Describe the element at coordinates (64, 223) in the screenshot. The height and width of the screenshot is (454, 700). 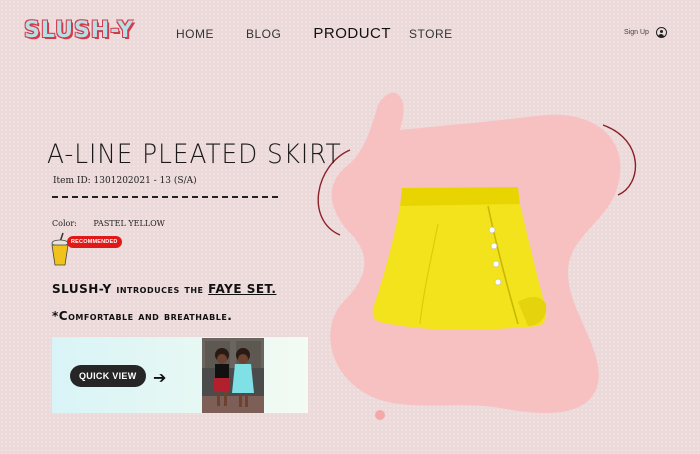
I see `color-label: Color:` at that location.